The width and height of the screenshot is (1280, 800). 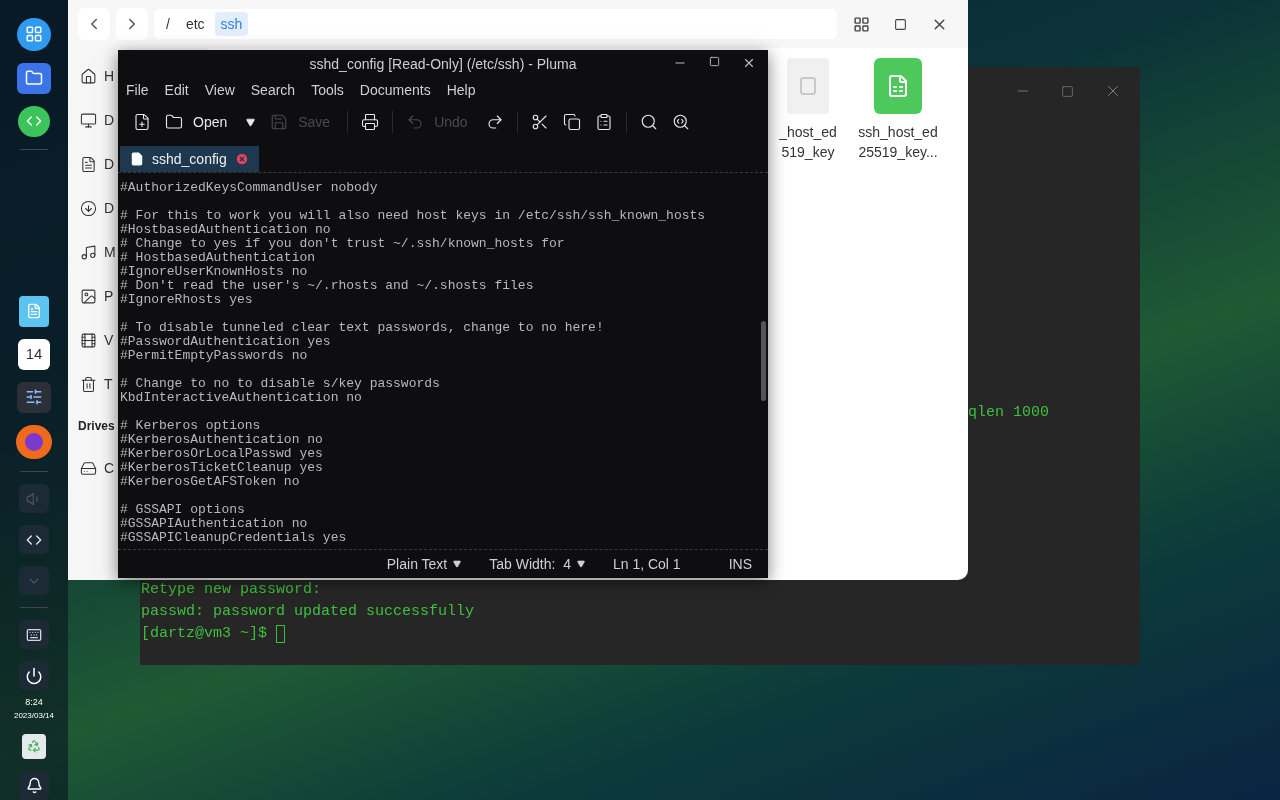 I want to click on breadcrumb-item: ssh, so click(x=231, y=24).